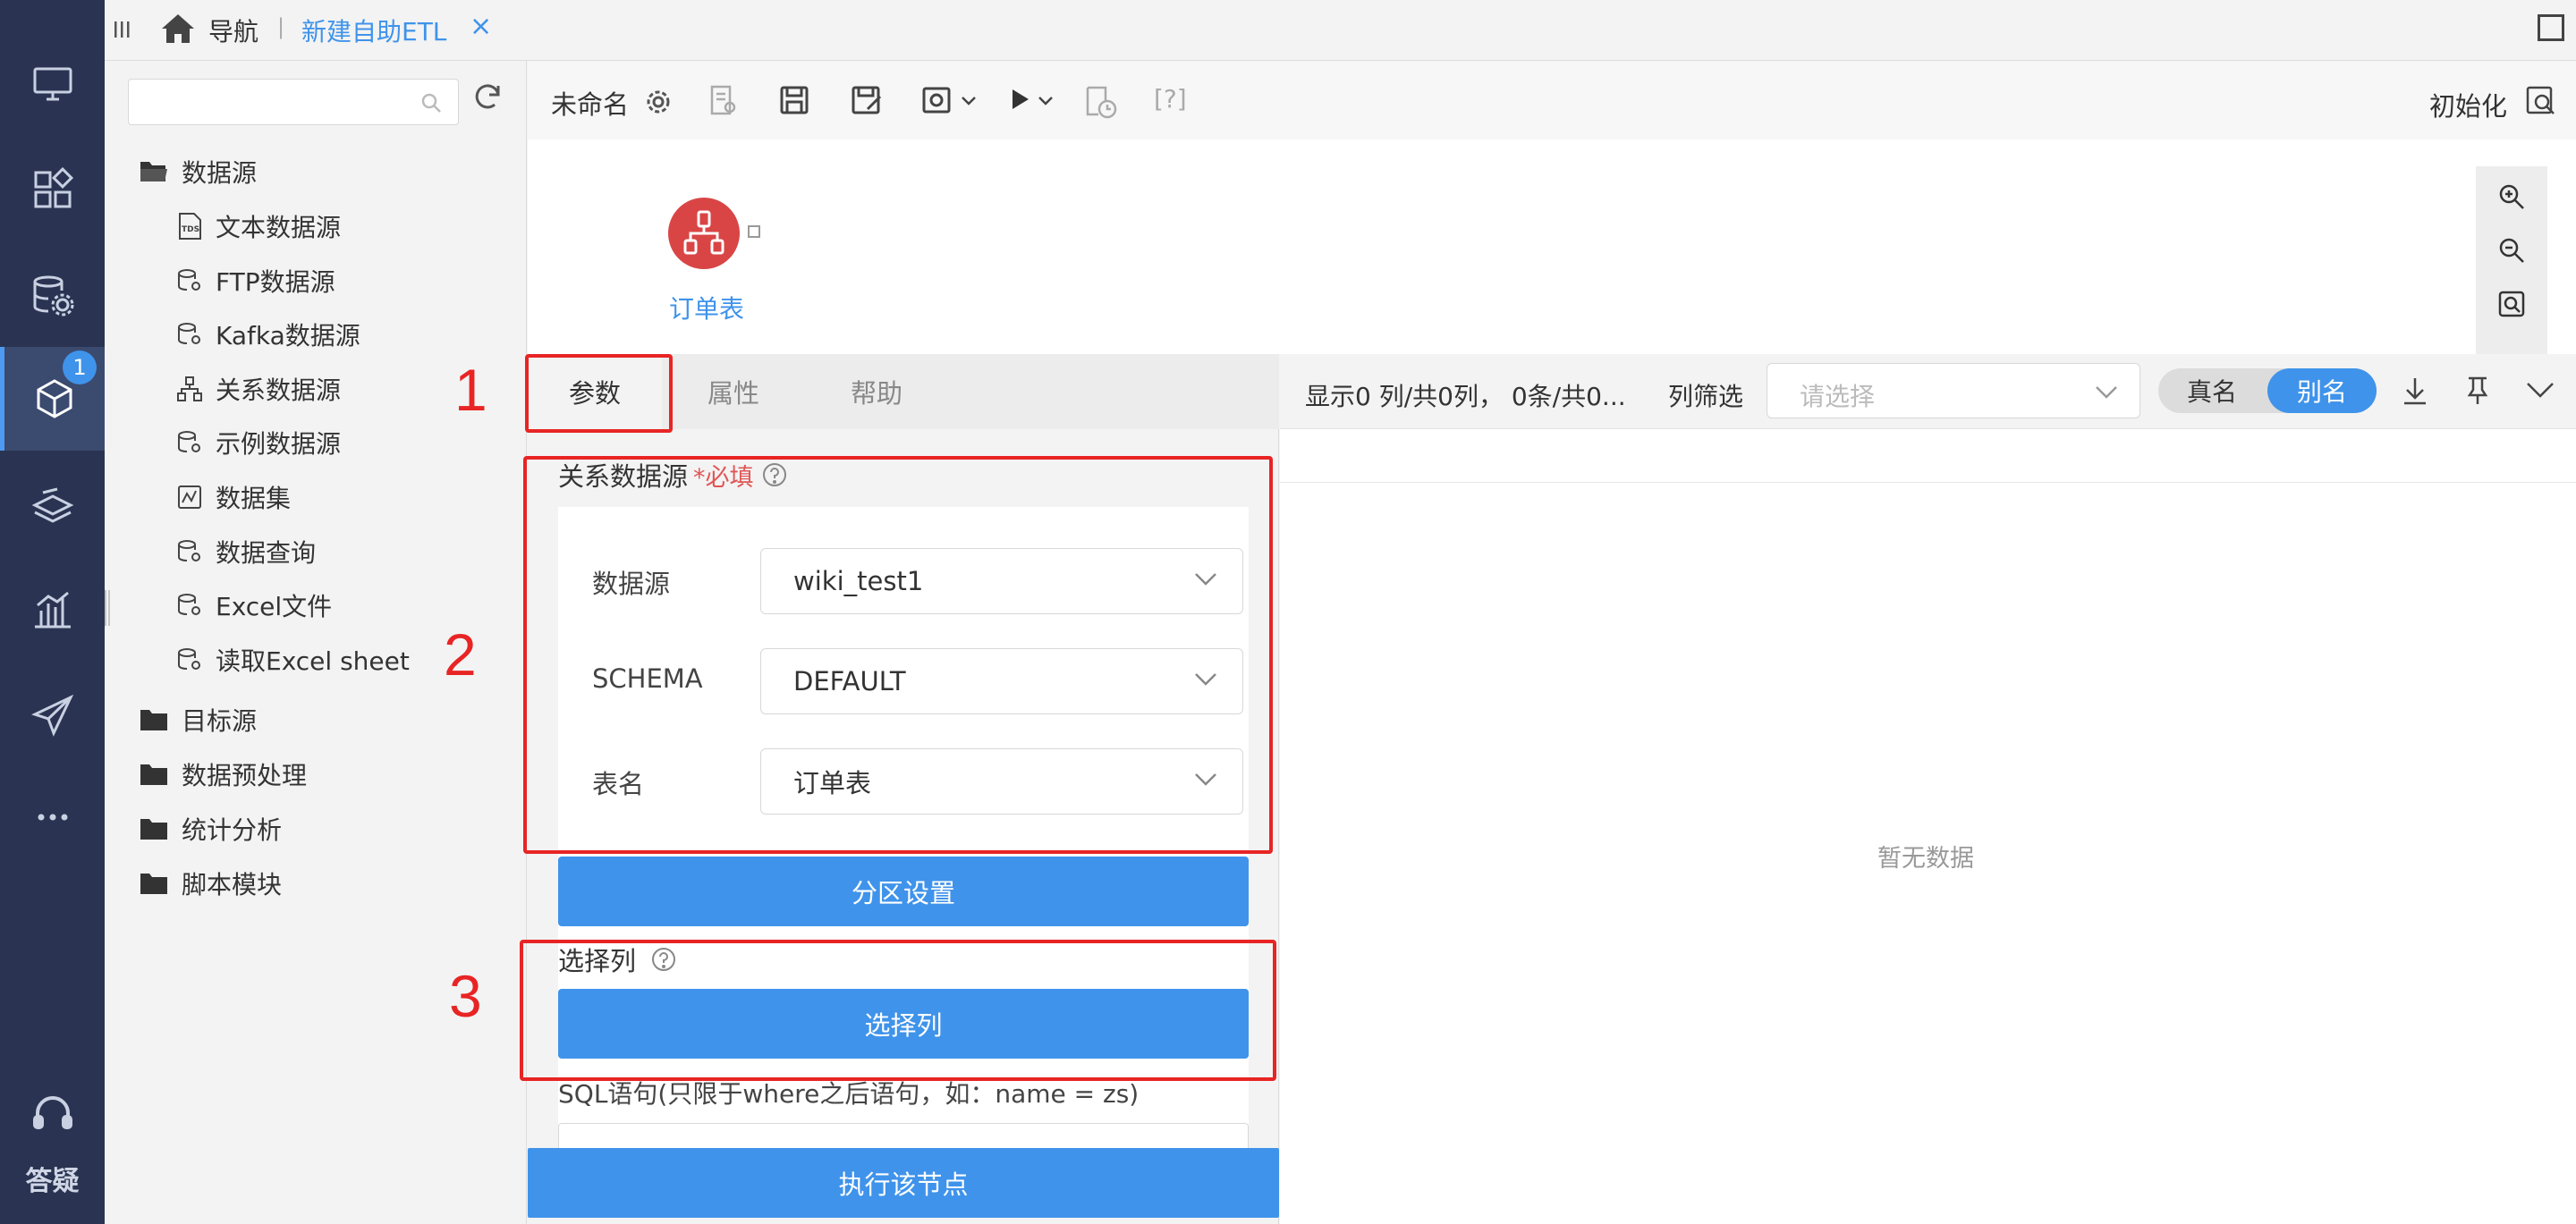 The height and width of the screenshot is (1224, 2576). I want to click on help-bracket-icon: [?], so click(1170, 99).